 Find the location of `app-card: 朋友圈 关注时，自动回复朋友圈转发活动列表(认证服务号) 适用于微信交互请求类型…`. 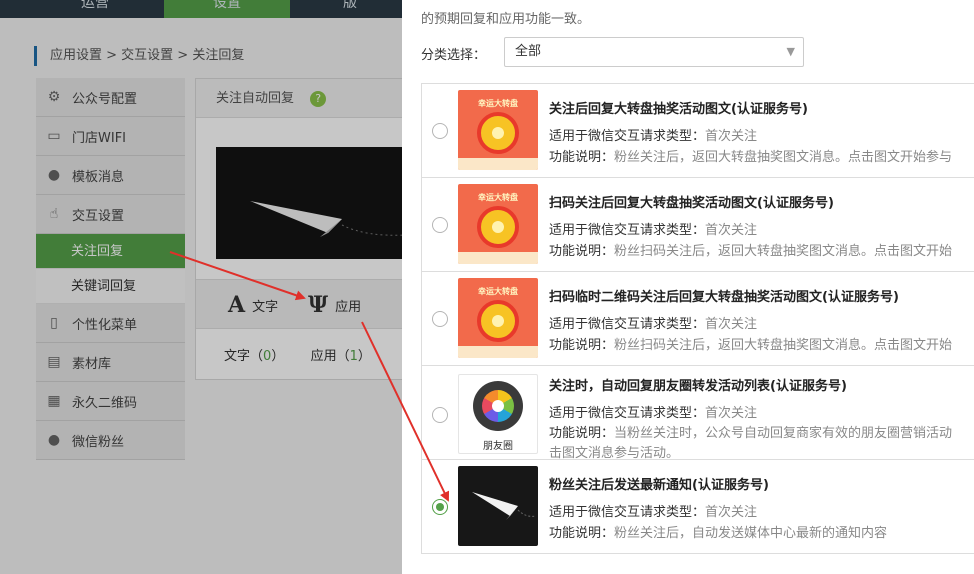

app-card: 朋友圈 关注时，自动回复朋友圈转发活动列表(认证服务号) 适用于微信交互请求类型… is located at coordinates (697, 413).